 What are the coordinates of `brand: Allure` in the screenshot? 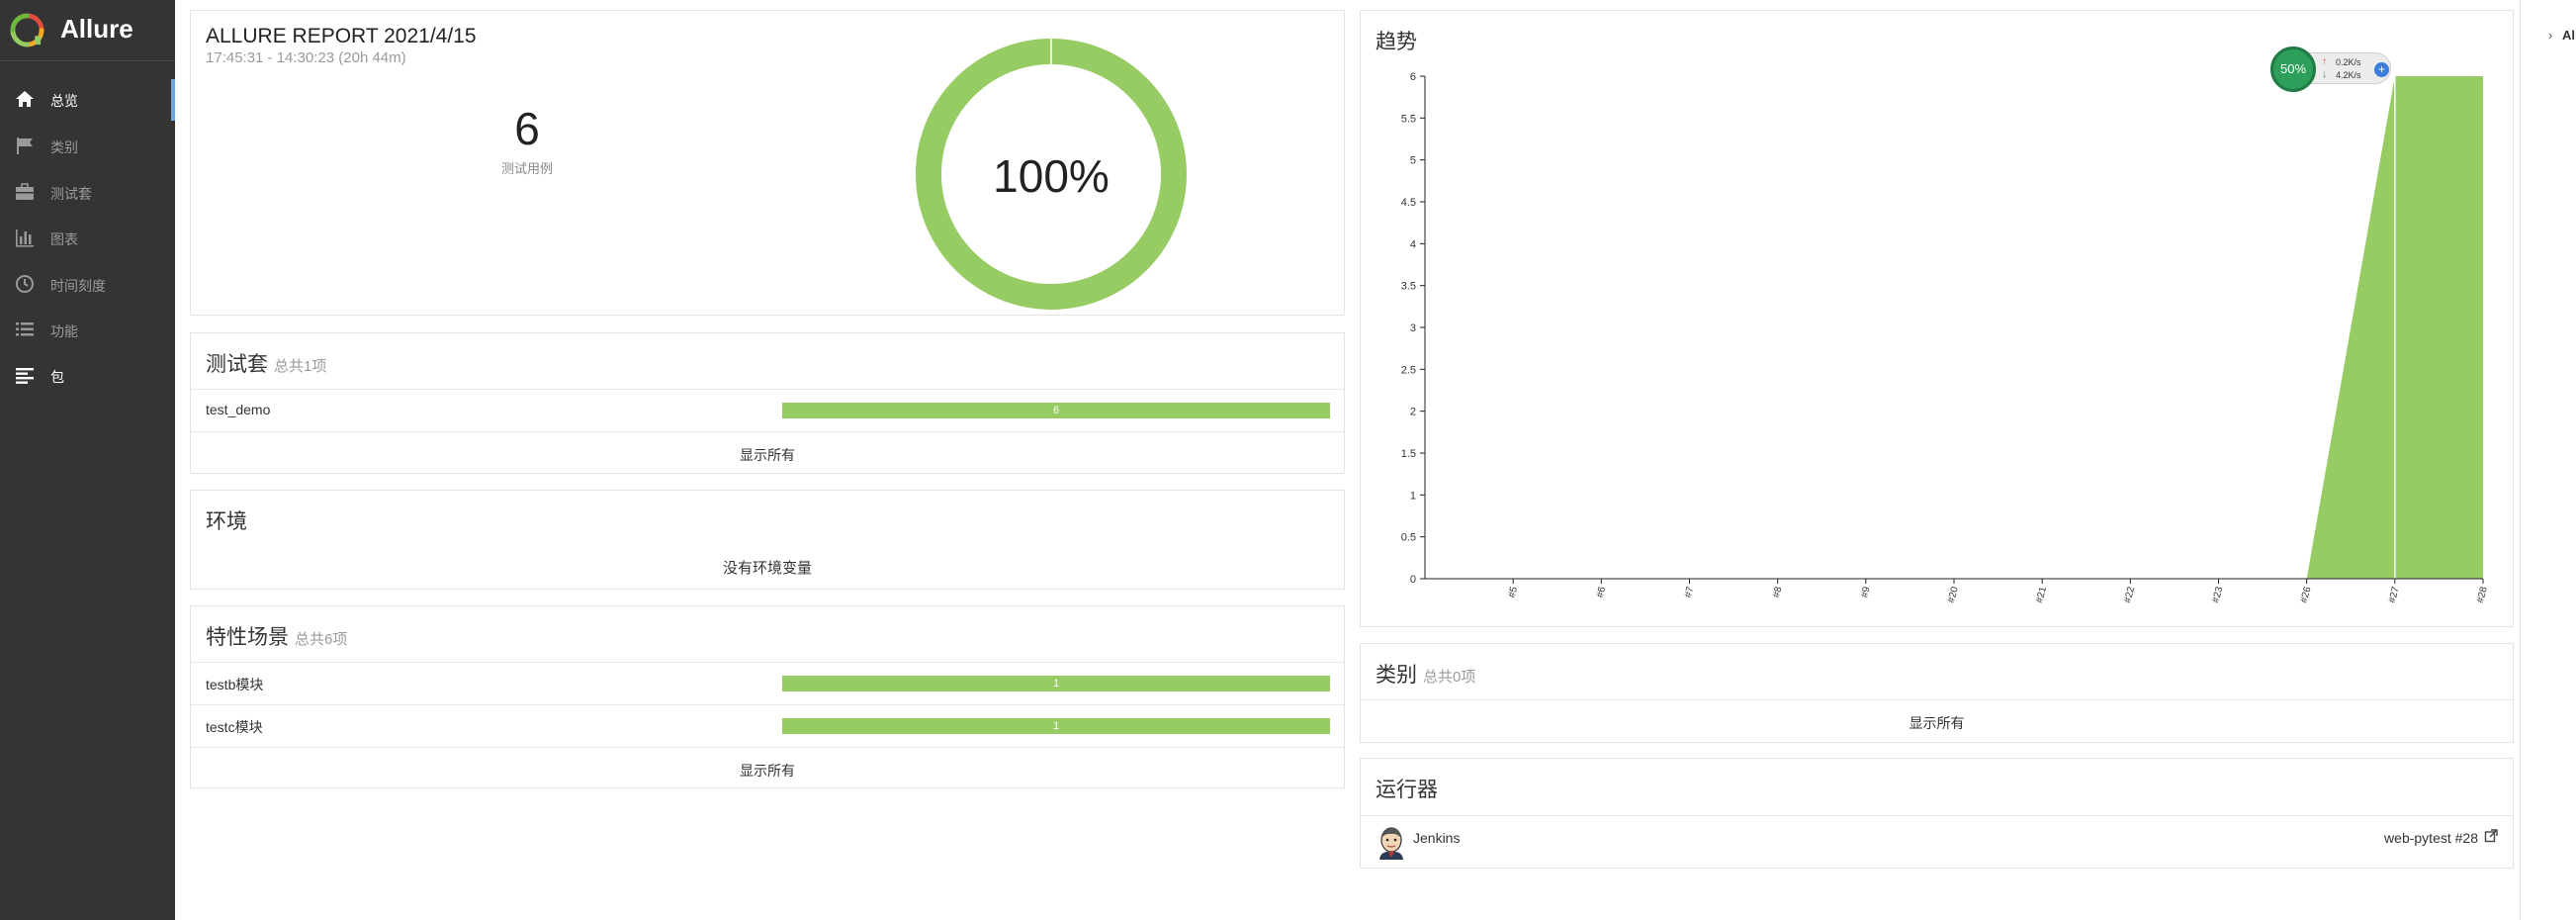 It's located at (87, 31).